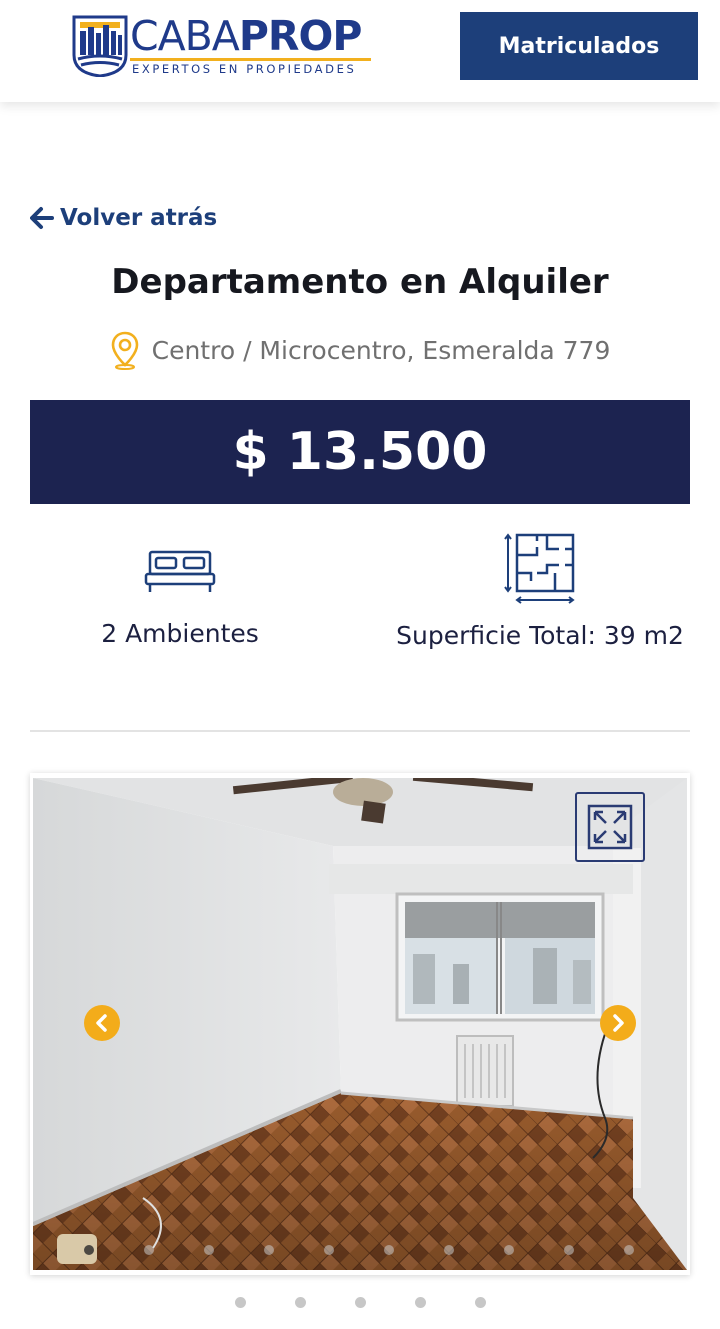  I want to click on location-text: Centro / Microcentro, Esmeralda 779, so click(381, 350).